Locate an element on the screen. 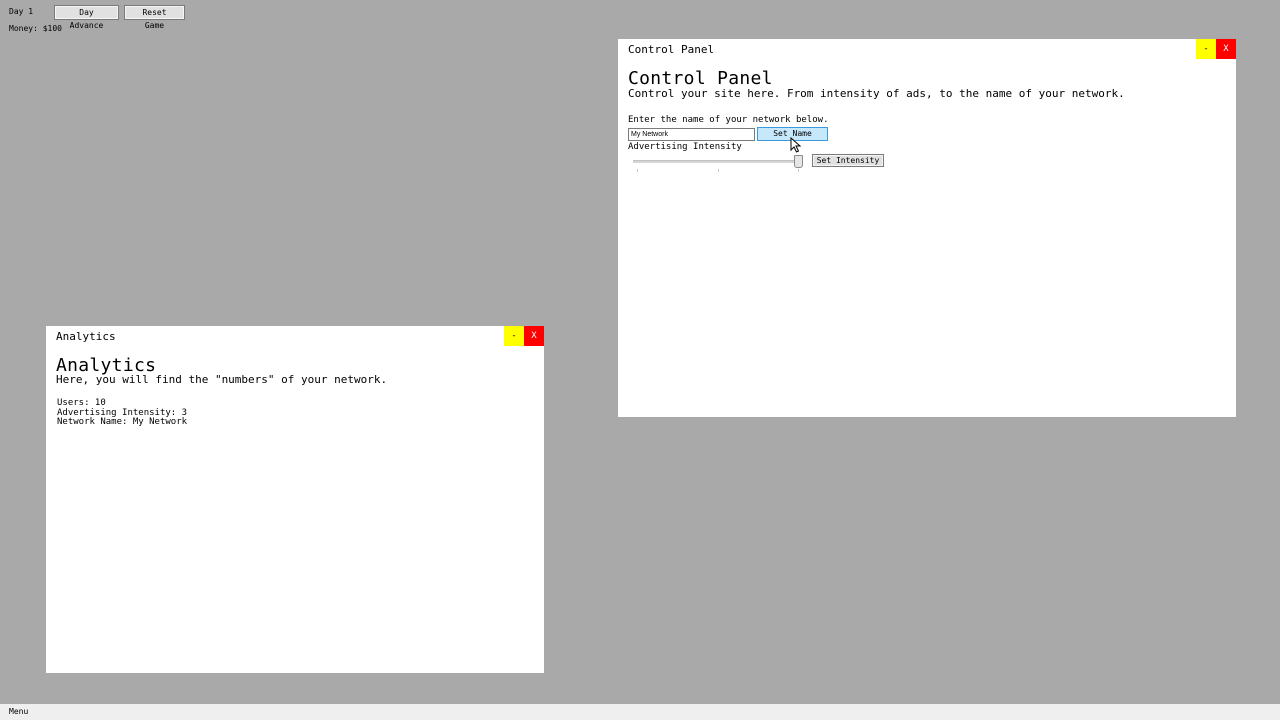 This screenshot has height=720, width=1280. analytics-close-button: X is located at coordinates (534, 336).